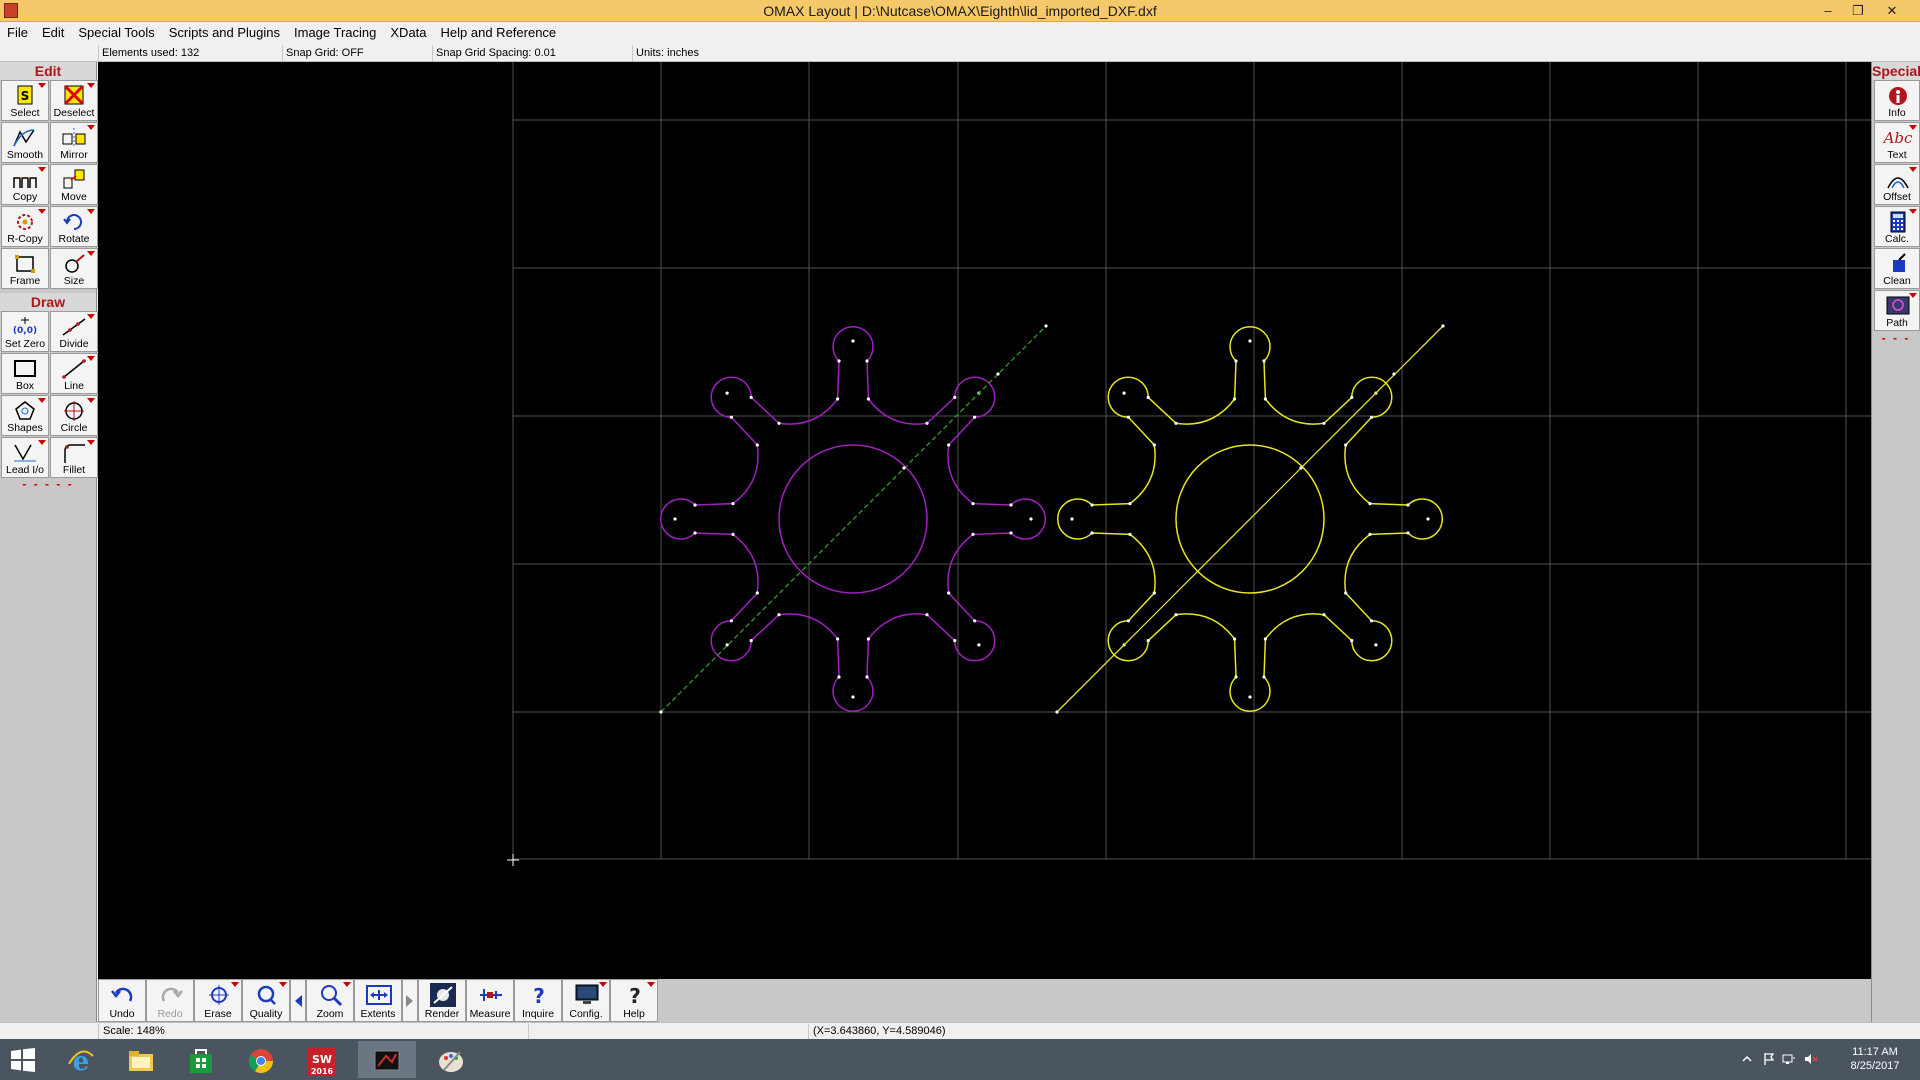 The width and height of the screenshot is (1920, 1080). I want to click on quality-dropdown-icon, so click(283, 984).